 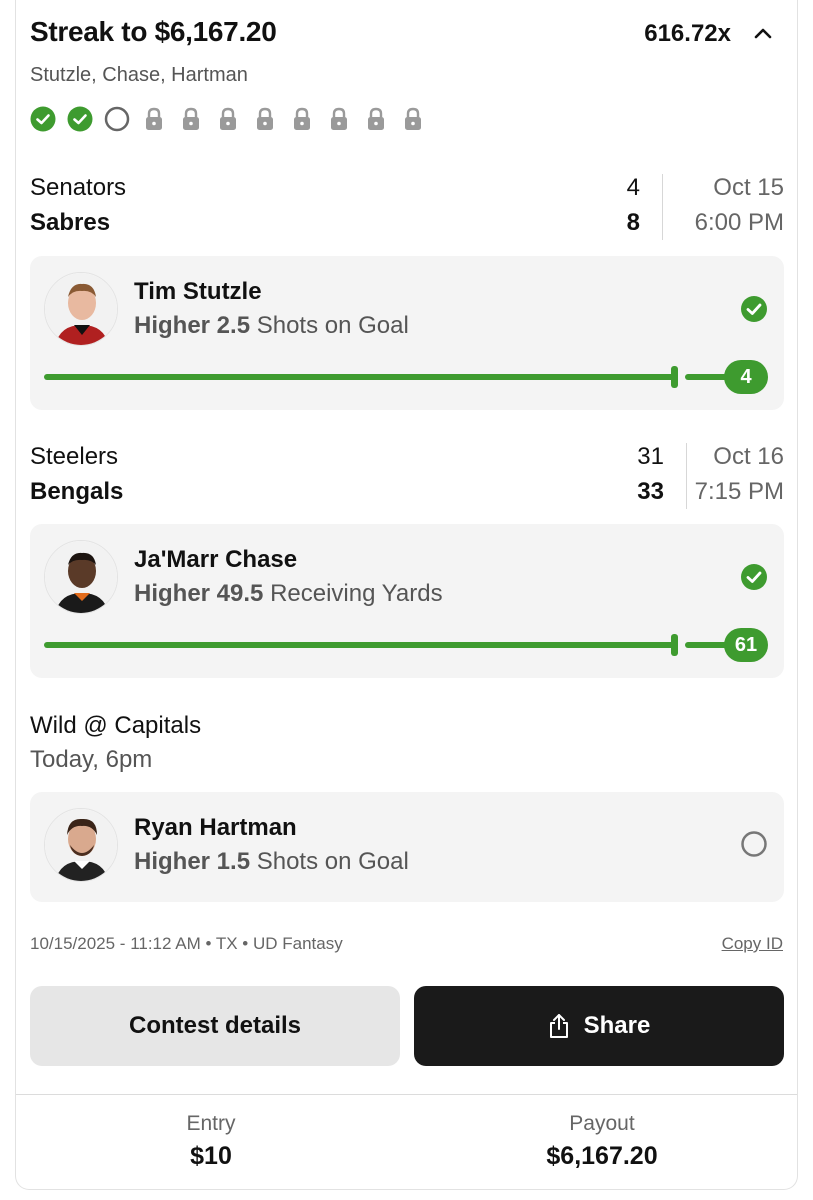 I want to click on result-badge: 4, so click(x=746, y=377).